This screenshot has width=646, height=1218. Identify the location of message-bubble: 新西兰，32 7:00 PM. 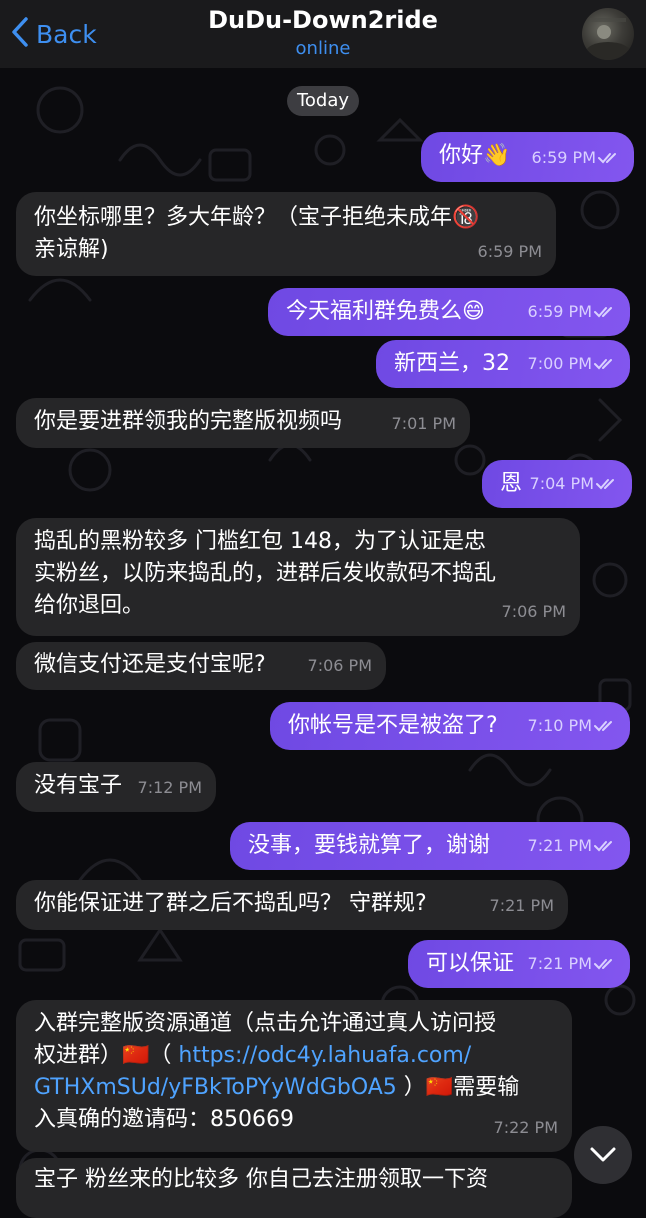
(503, 364).